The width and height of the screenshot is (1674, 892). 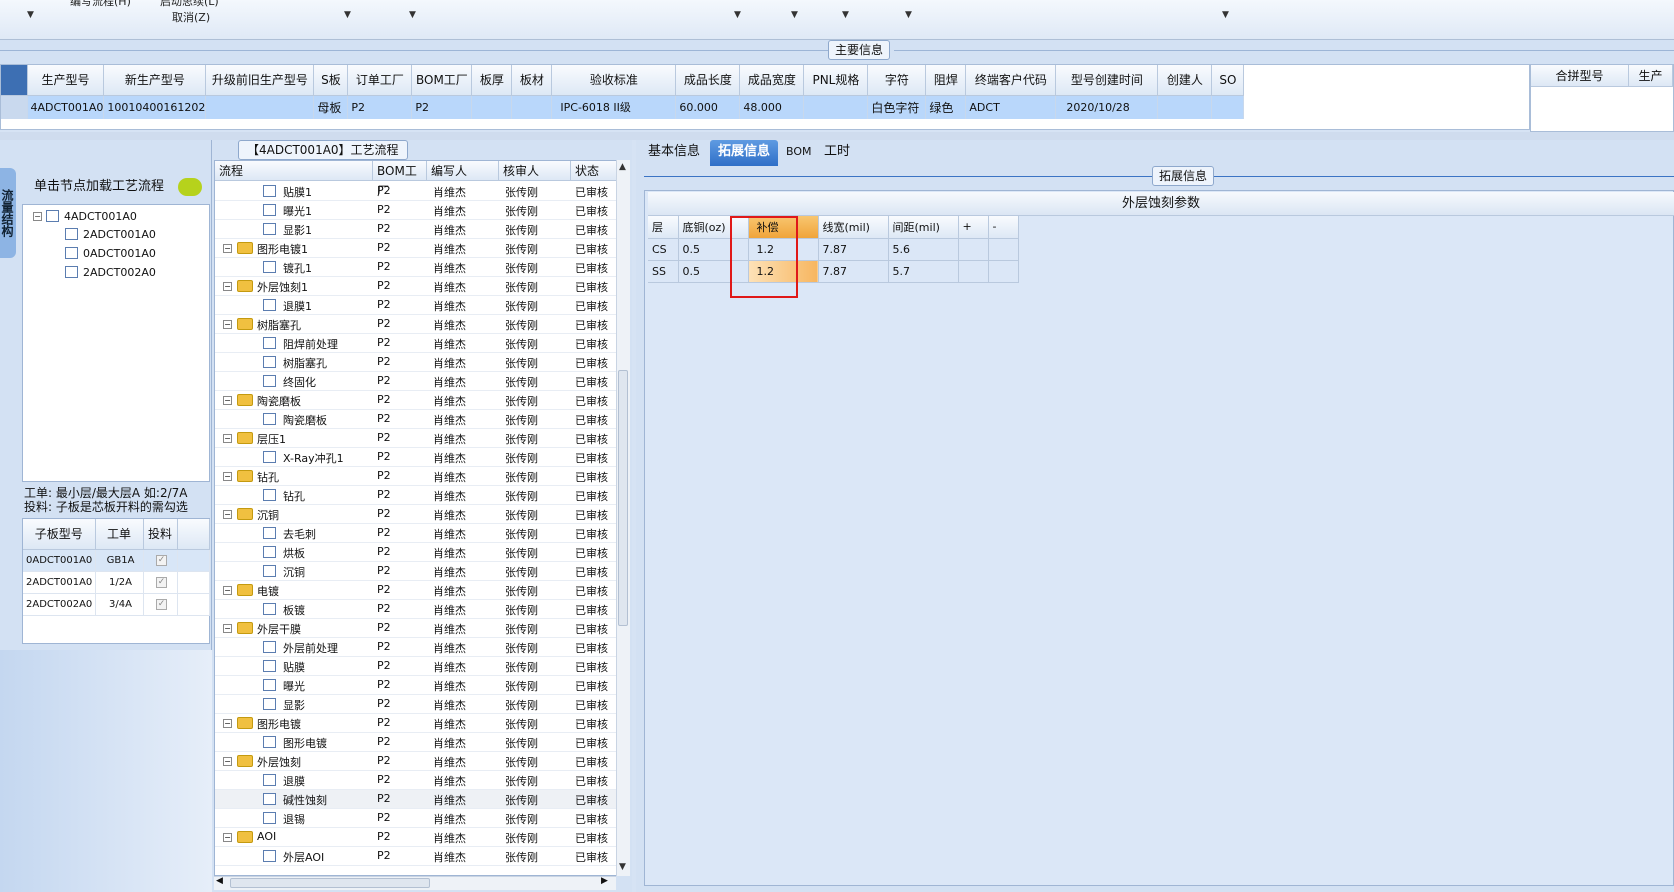 I want to click on menu-cancel: 取消(Z), so click(x=191, y=17).